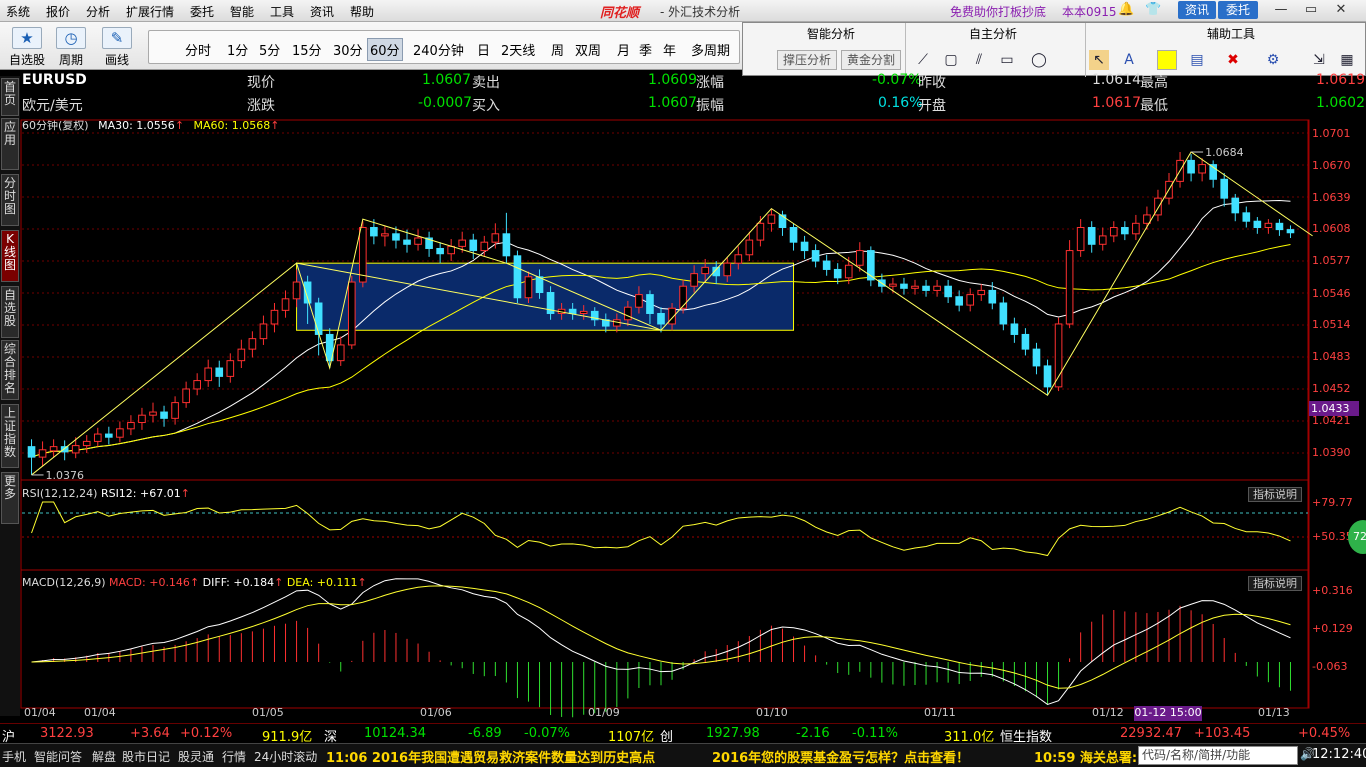  What do you see at coordinates (348, 49) in the screenshot?
I see `period-30m: 30分` at bounding box center [348, 49].